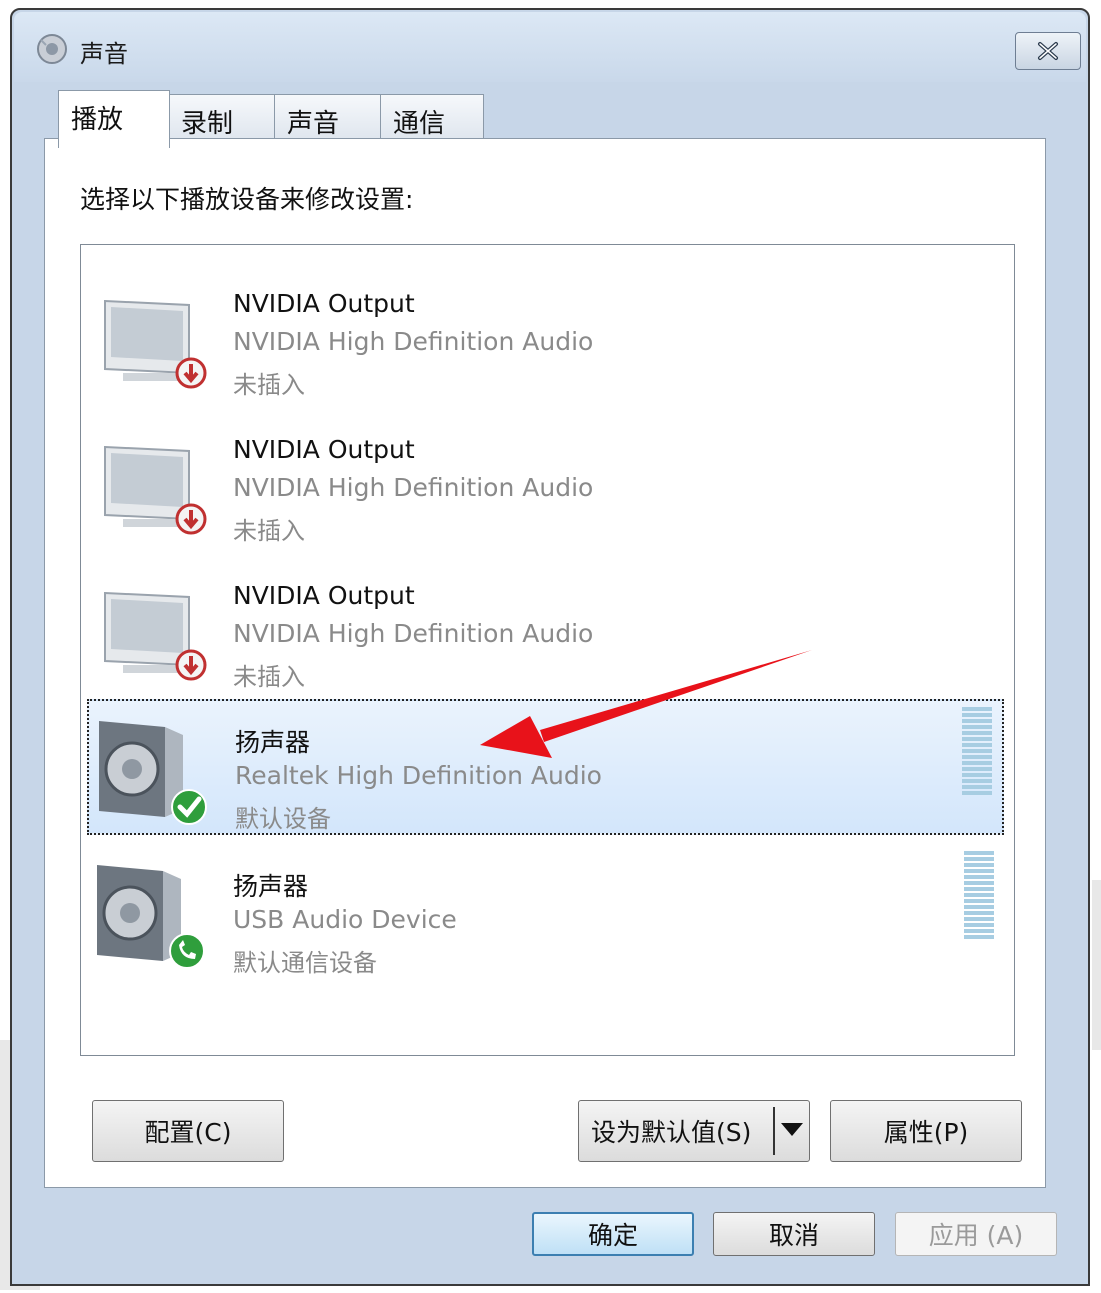 The width and height of the screenshot is (1101, 1293). I want to click on watermark-shape, so click(1096, 965).